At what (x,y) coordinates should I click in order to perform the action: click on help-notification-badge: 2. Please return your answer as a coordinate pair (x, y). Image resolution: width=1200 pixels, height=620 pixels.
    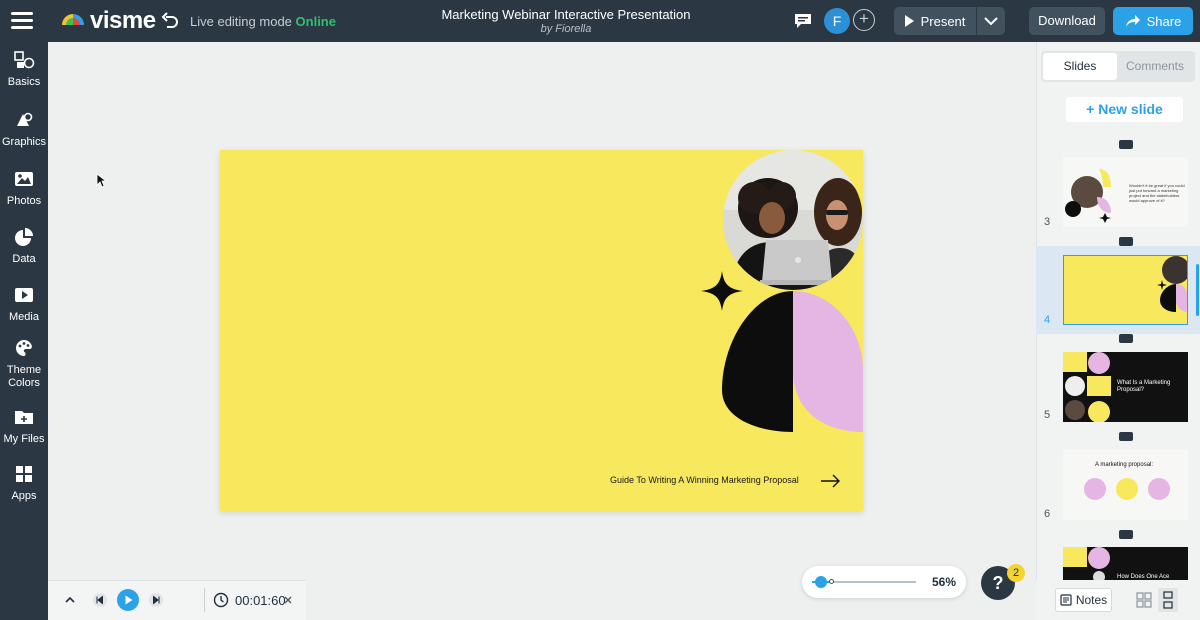
    Looking at the image, I should click on (1016, 573).